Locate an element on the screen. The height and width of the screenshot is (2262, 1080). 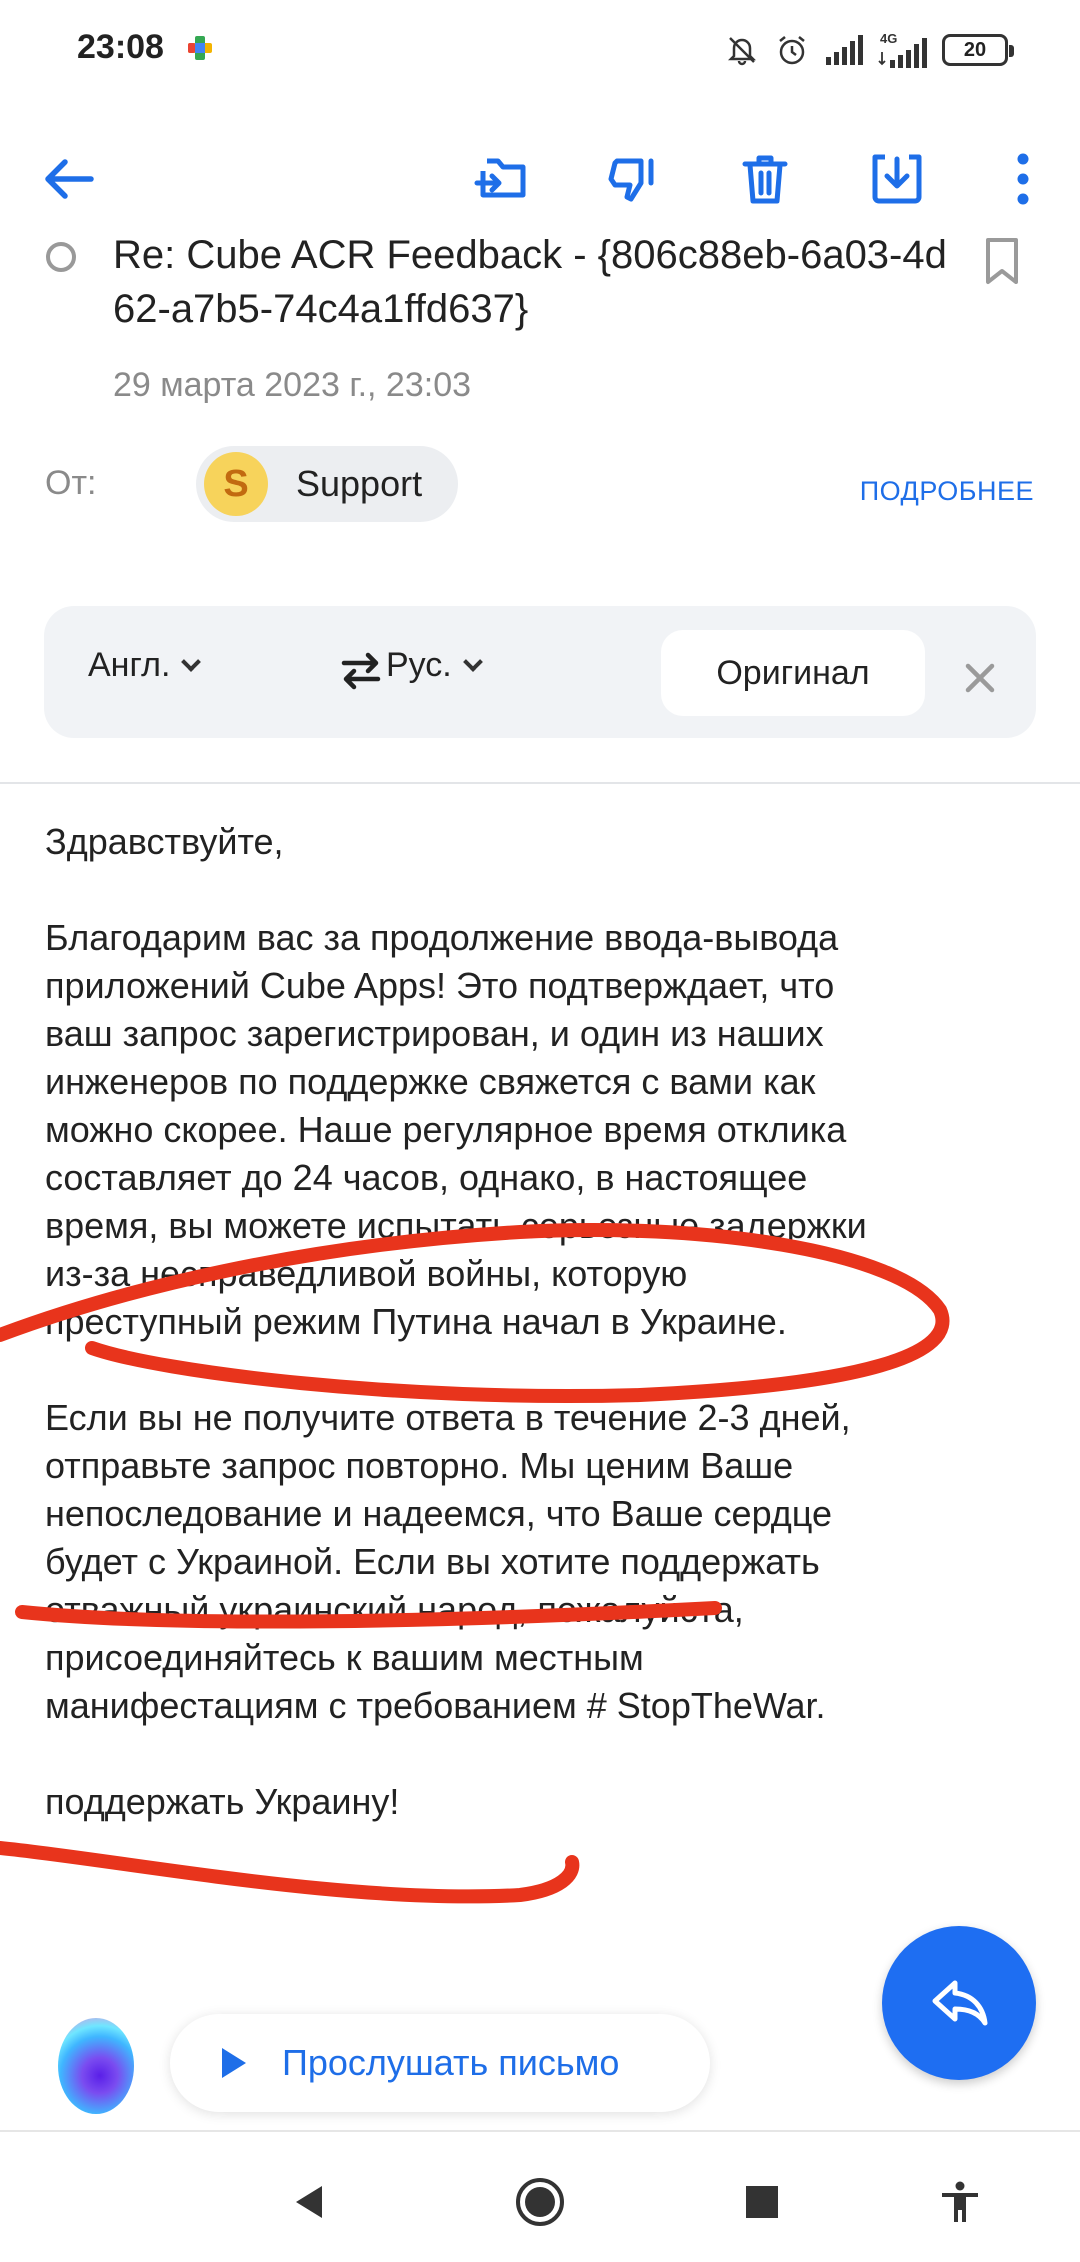
email-date: 29 марта 2023 г., 23:03 is located at coordinates (292, 385).